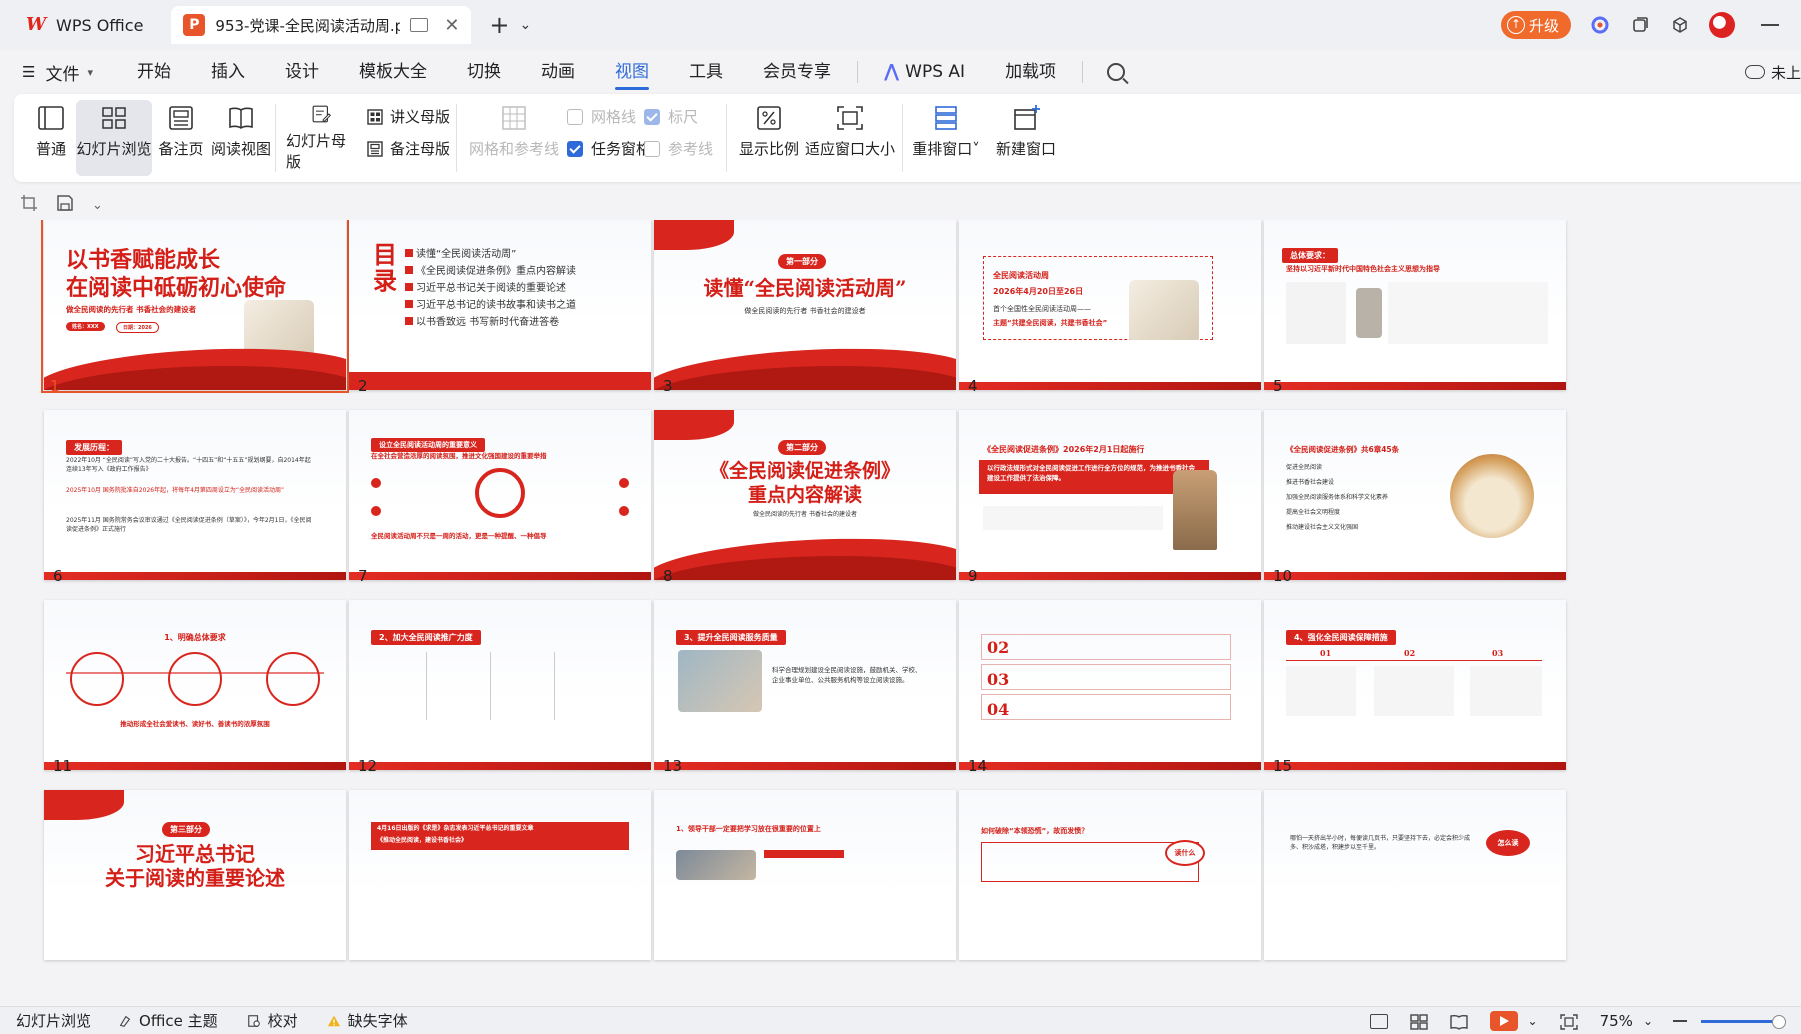 Image resolution: width=1801 pixels, height=1034 pixels. Describe the element at coordinates (691, 149) in the screenshot. I see `guides-label: 参考线` at that location.